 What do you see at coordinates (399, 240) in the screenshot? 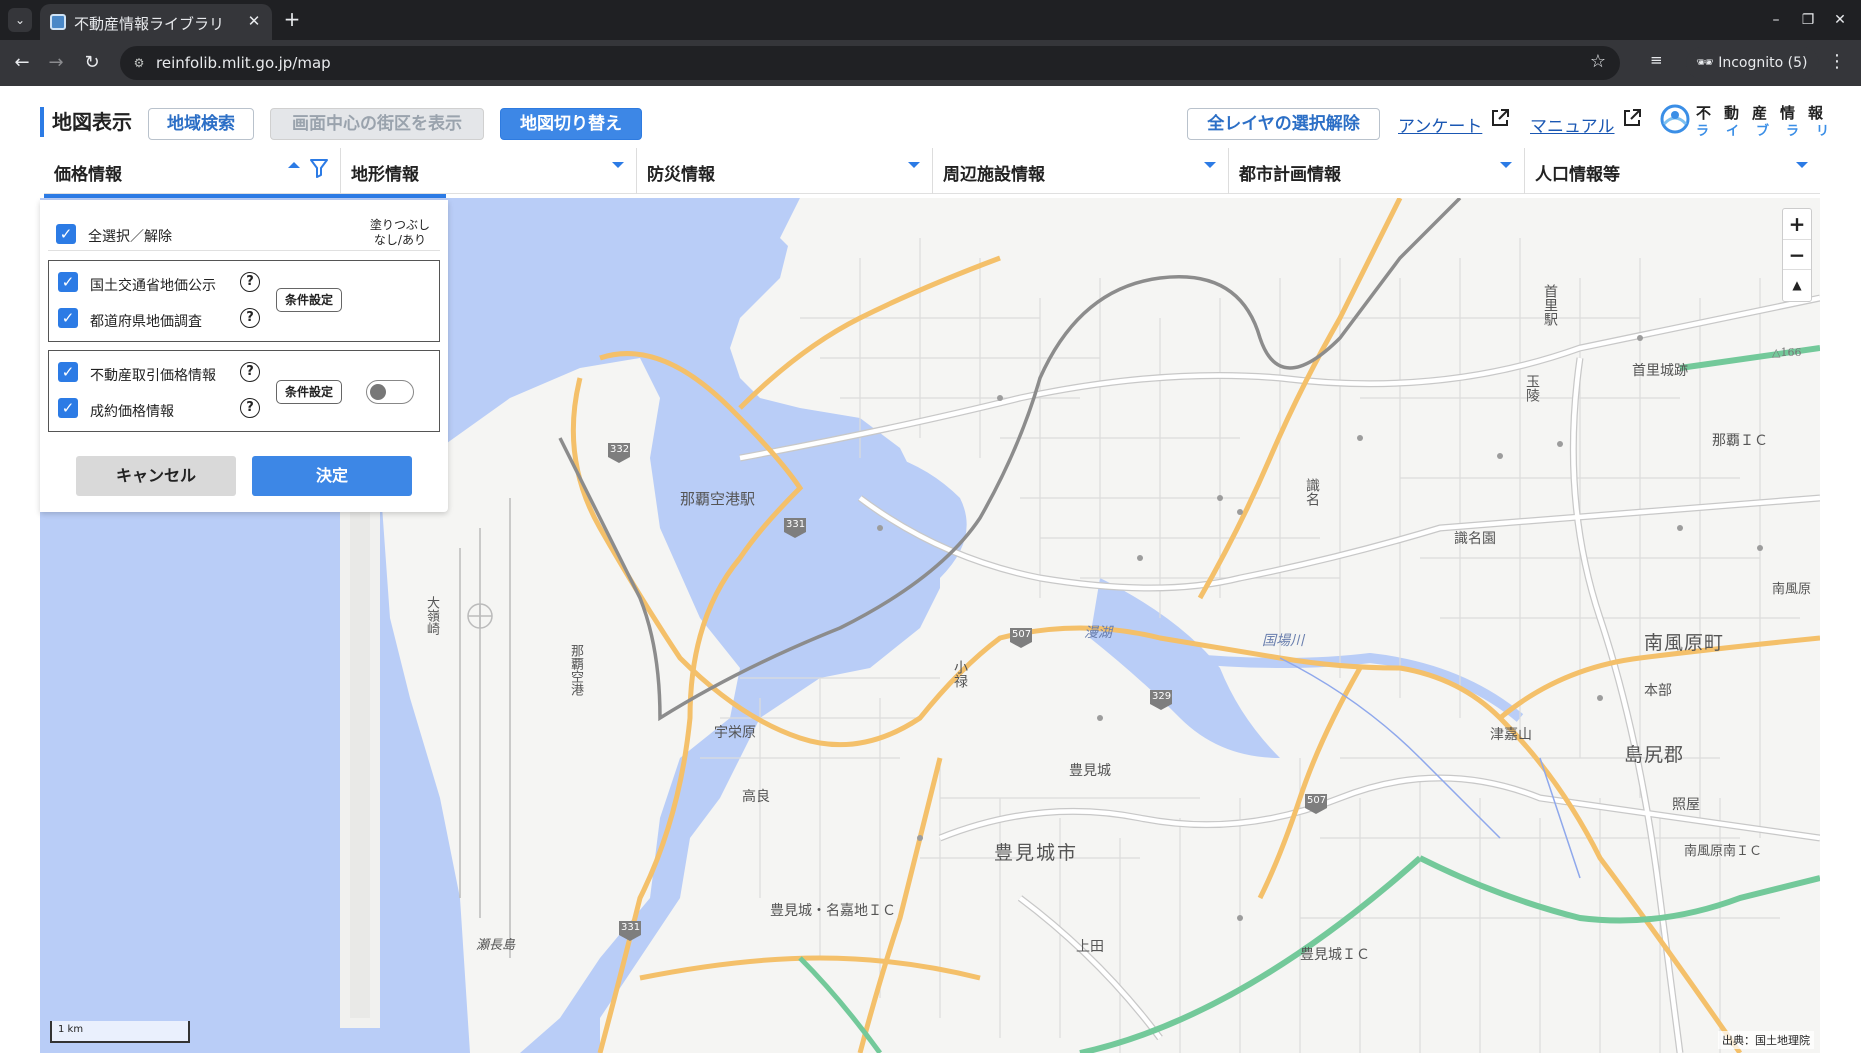
I see `fill-note-line2: なし/あり` at bounding box center [399, 240].